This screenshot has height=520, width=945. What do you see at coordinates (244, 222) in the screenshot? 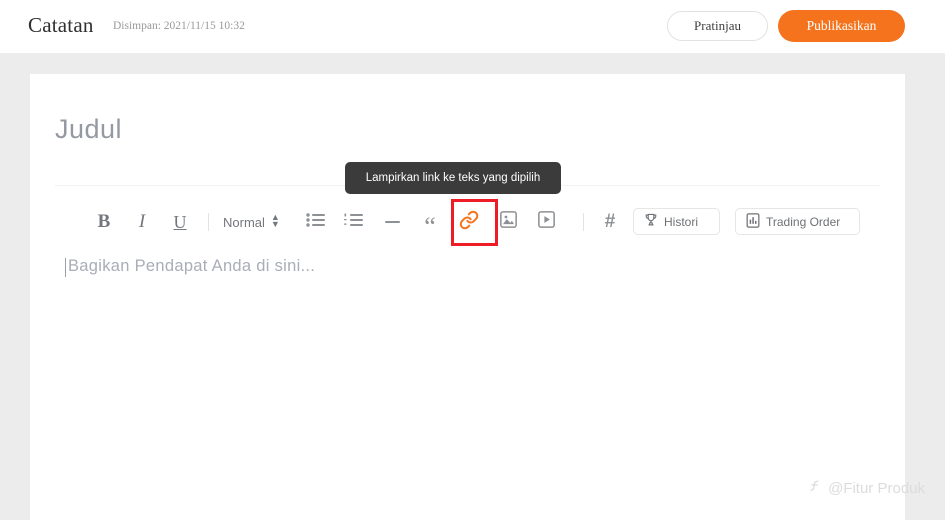
I see `paragraph-style-label: Normal` at bounding box center [244, 222].